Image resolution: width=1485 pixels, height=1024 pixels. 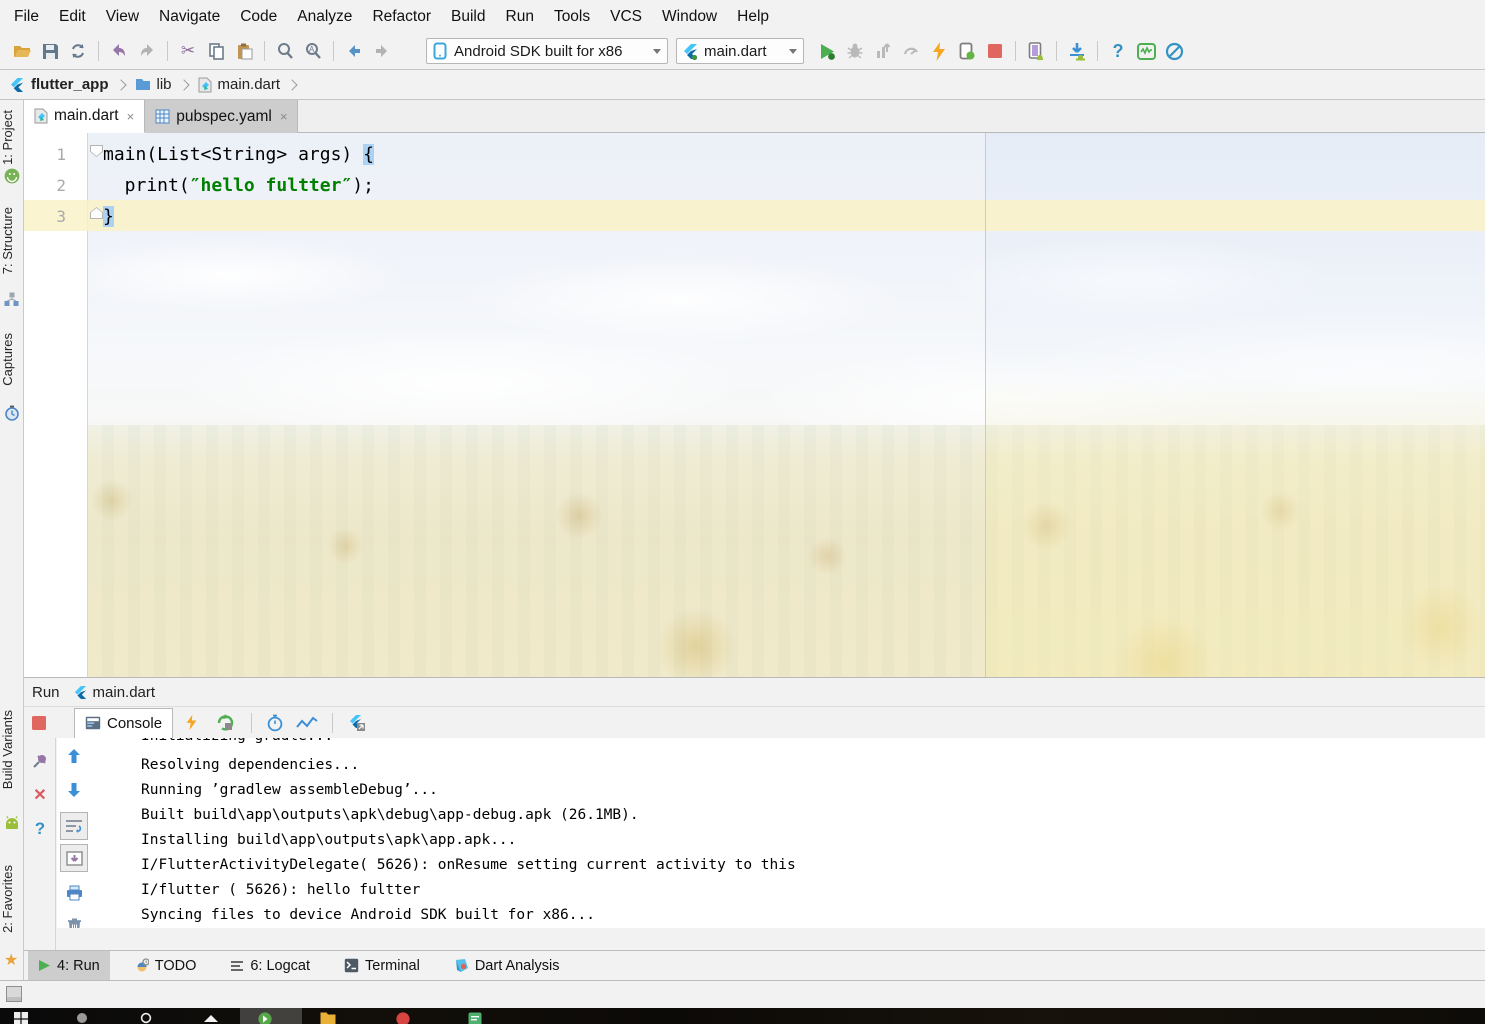 What do you see at coordinates (74, 922) in the screenshot?
I see `clear-console-icon` at bounding box center [74, 922].